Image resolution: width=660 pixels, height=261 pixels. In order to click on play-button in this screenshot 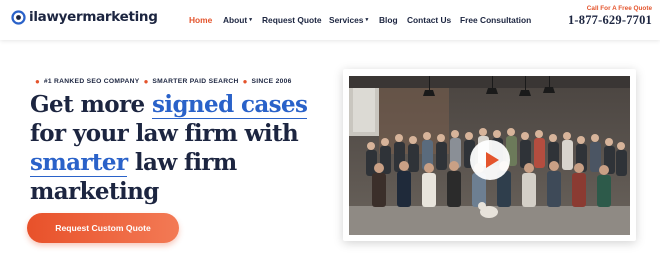, I will do `click(490, 160)`.